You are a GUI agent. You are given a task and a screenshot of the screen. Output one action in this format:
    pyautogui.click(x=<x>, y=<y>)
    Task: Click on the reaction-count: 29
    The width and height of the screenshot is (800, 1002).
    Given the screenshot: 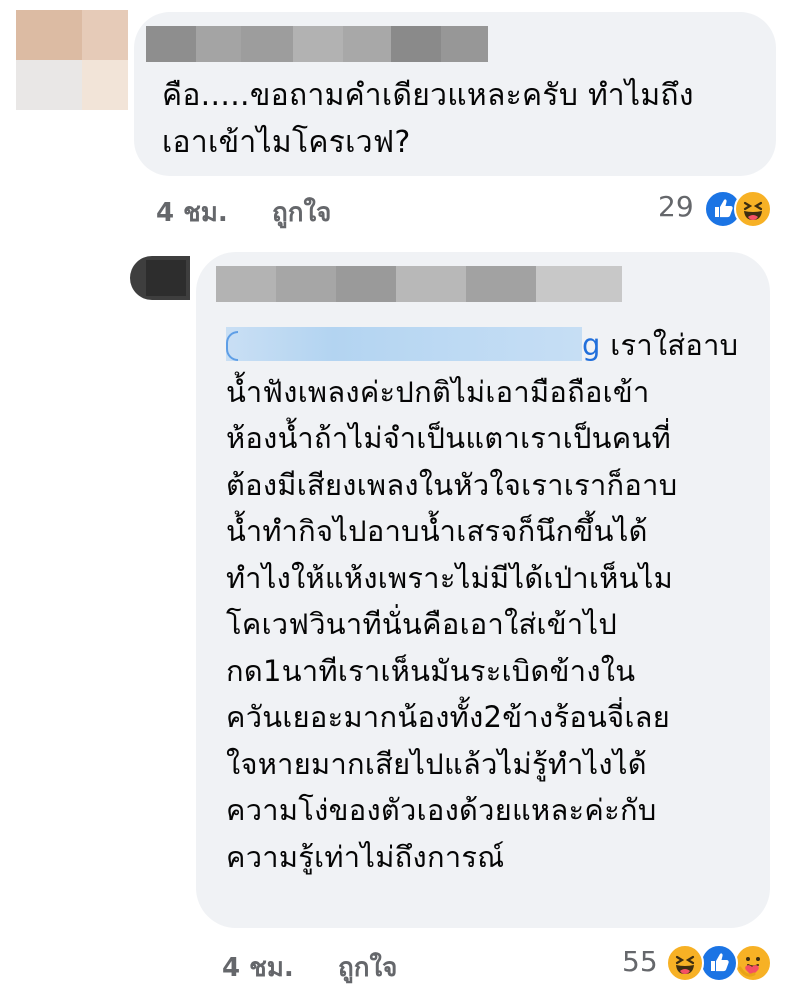 What is the action you would take?
    pyautogui.click(x=676, y=206)
    